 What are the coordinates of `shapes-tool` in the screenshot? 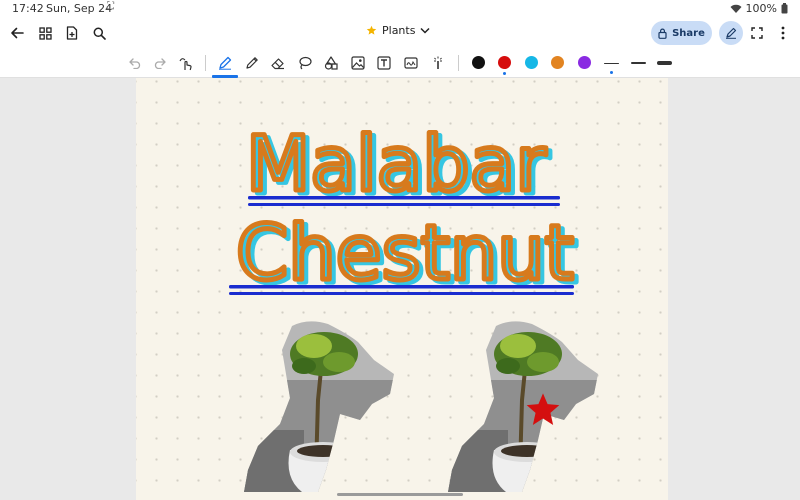 It's located at (331, 63).